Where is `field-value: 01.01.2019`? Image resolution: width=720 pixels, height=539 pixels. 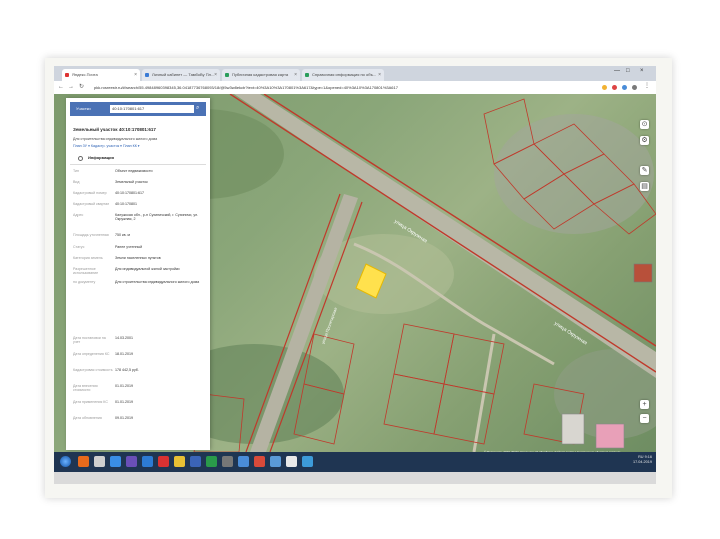
field-value: 01.01.2019 is located at coordinates (124, 386).